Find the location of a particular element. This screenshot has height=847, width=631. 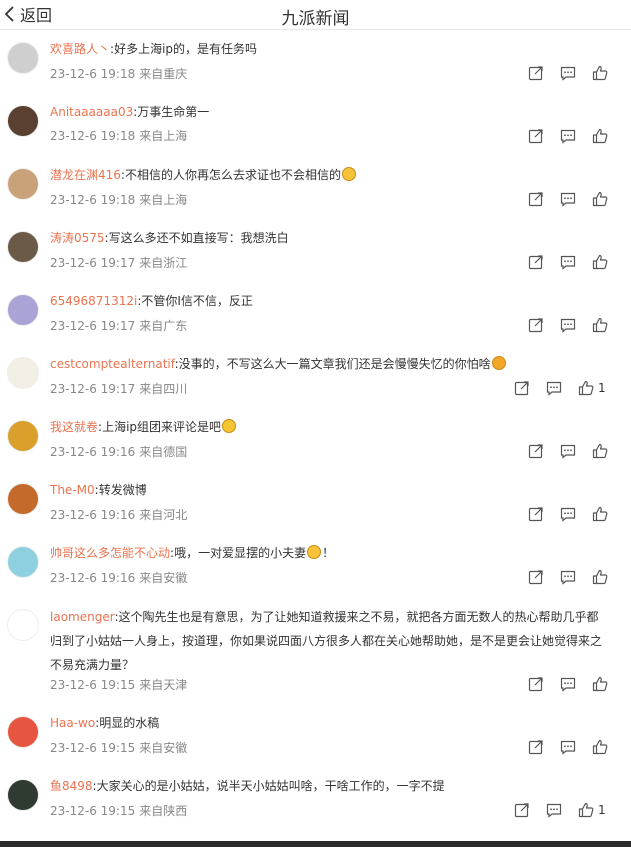

window-bottom-edge is located at coordinates (315, 844).